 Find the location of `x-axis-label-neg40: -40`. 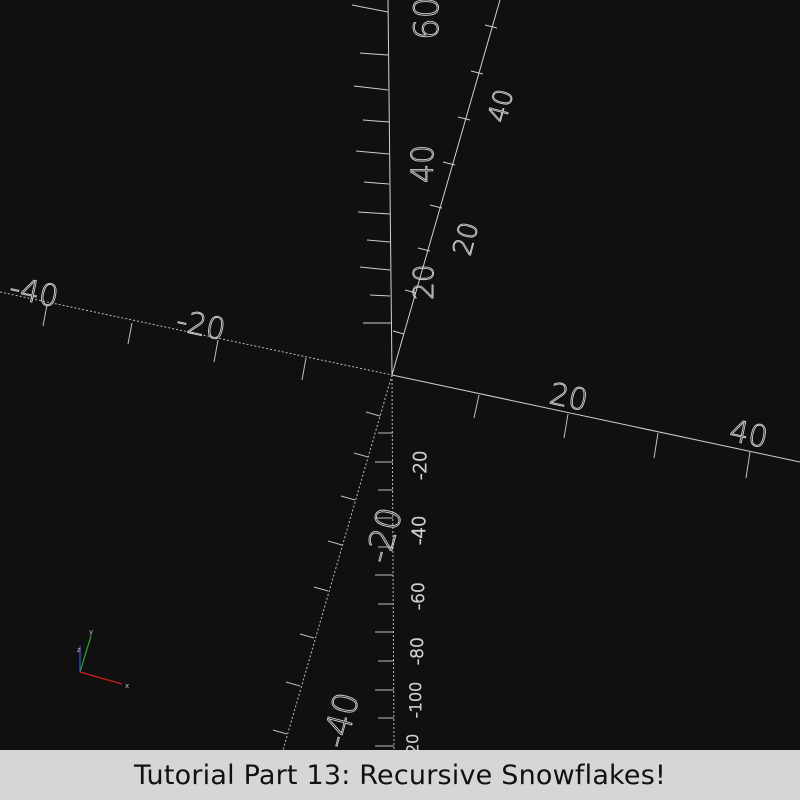

x-axis-label-neg40: -40 is located at coordinates (33, 293).